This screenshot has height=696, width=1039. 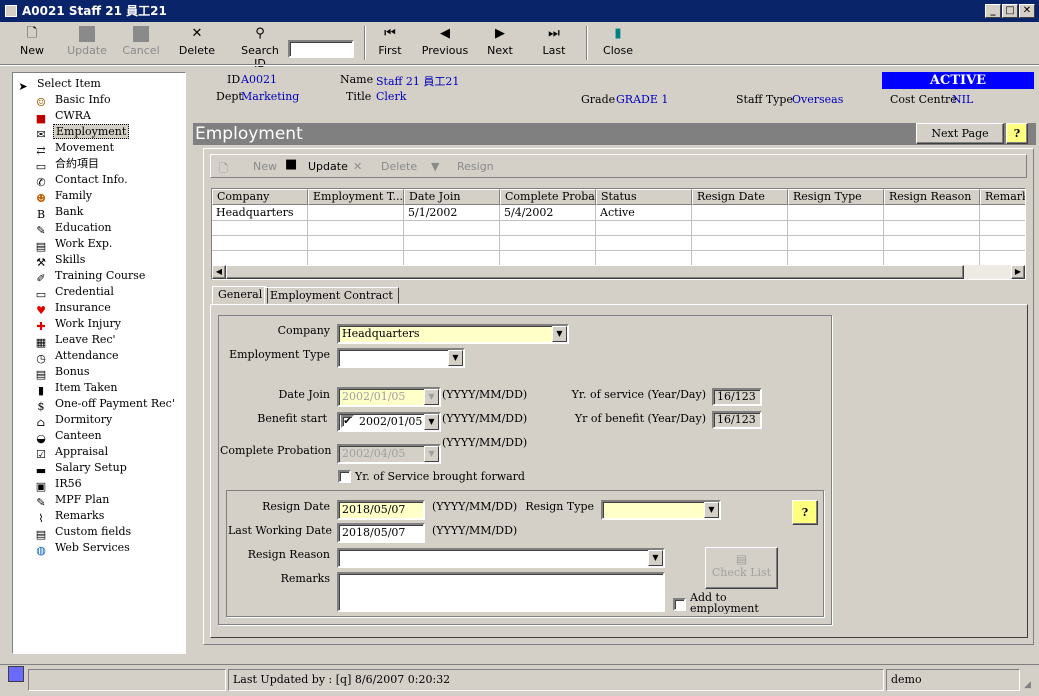 I want to click on column-header: Company, so click(x=260, y=197).